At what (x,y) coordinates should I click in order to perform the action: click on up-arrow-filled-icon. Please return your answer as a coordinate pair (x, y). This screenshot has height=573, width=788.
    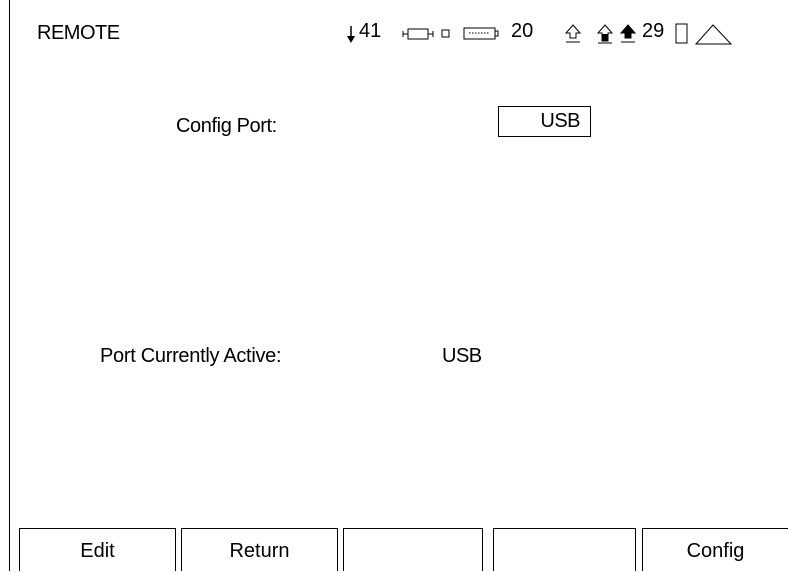
    Looking at the image, I should click on (628, 33).